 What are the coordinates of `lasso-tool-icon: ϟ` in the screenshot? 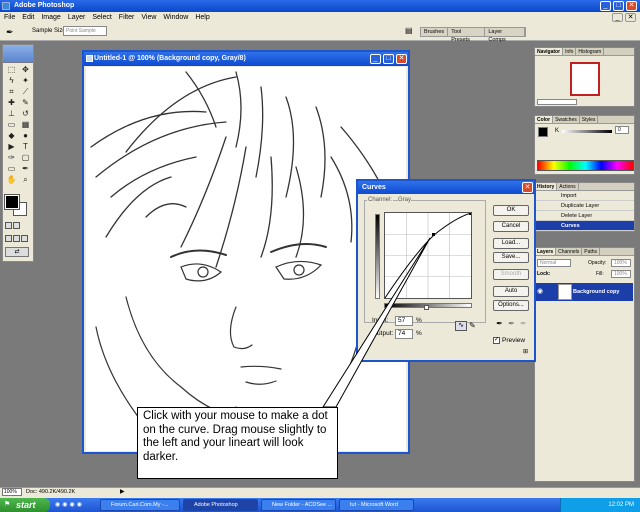 It's located at (11, 81).